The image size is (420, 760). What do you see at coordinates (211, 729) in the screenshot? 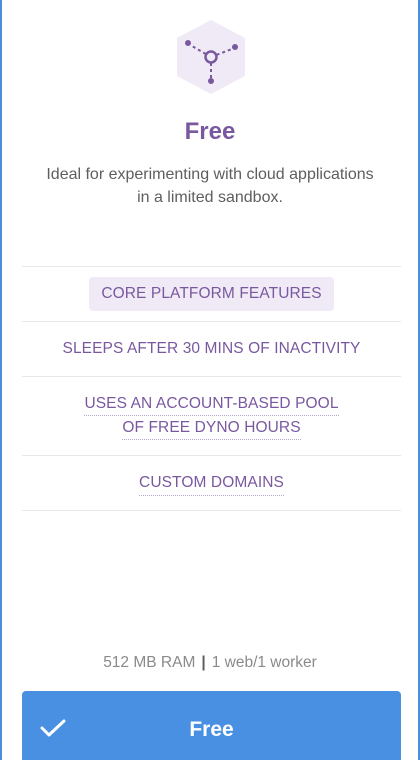
I see `select-plan-label: Free` at bounding box center [211, 729].